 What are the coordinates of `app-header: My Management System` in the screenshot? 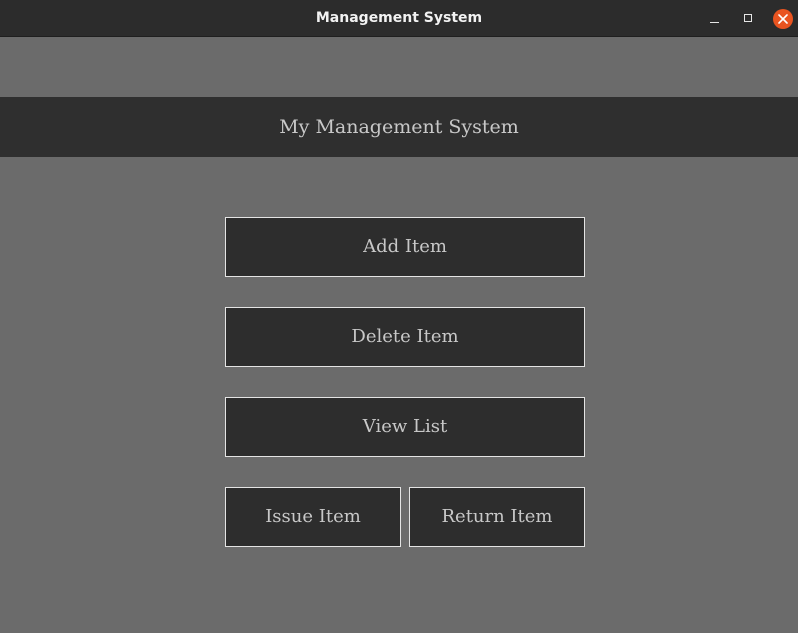 It's located at (399, 127).